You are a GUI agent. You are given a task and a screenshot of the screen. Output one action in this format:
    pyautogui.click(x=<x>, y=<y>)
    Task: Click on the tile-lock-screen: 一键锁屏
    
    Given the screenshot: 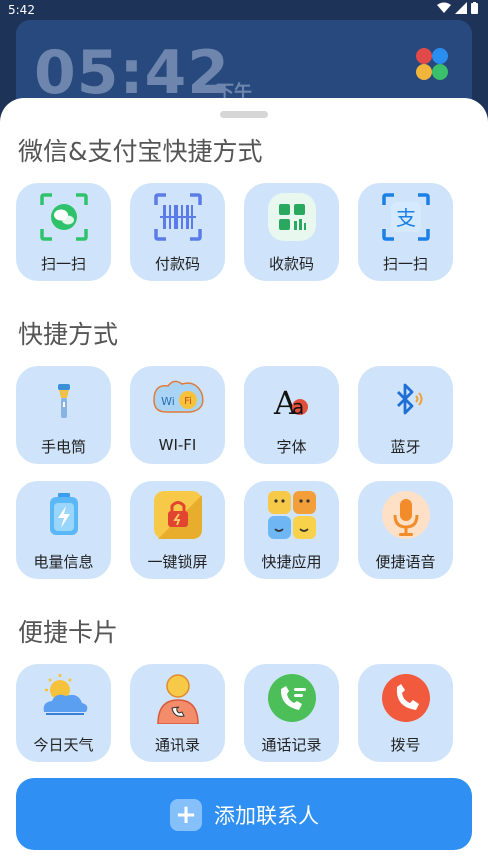 What is the action you would take?
    pyautogui.click(x=177, y=530)
    